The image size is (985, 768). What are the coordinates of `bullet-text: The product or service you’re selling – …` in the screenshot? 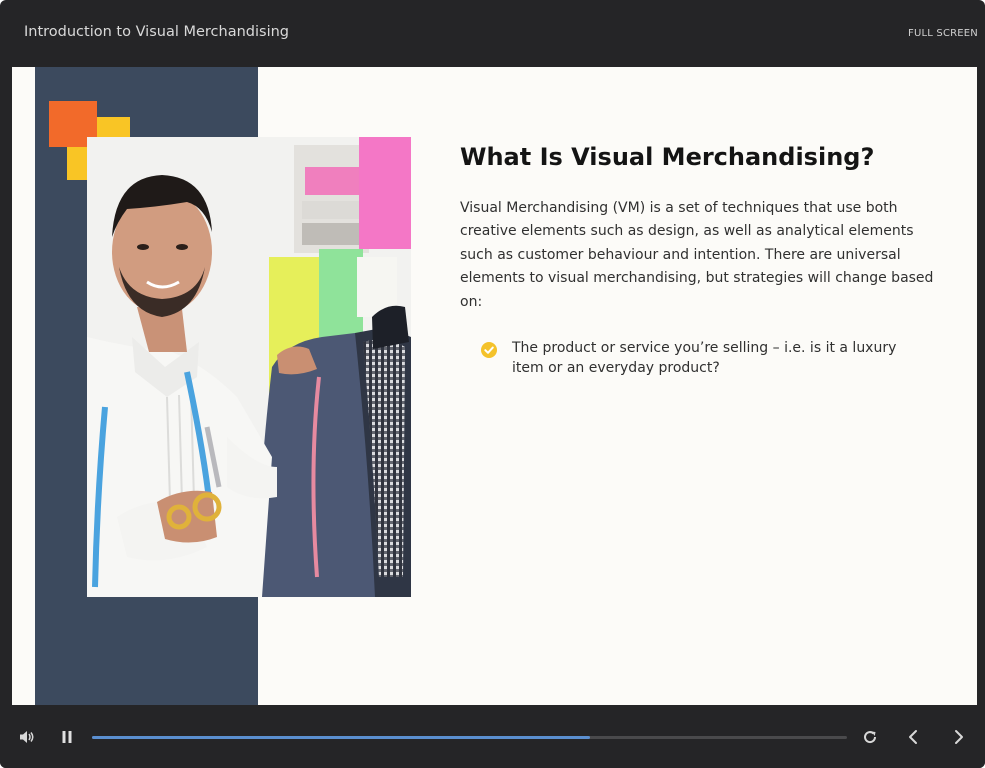 It's located at (704, 358).